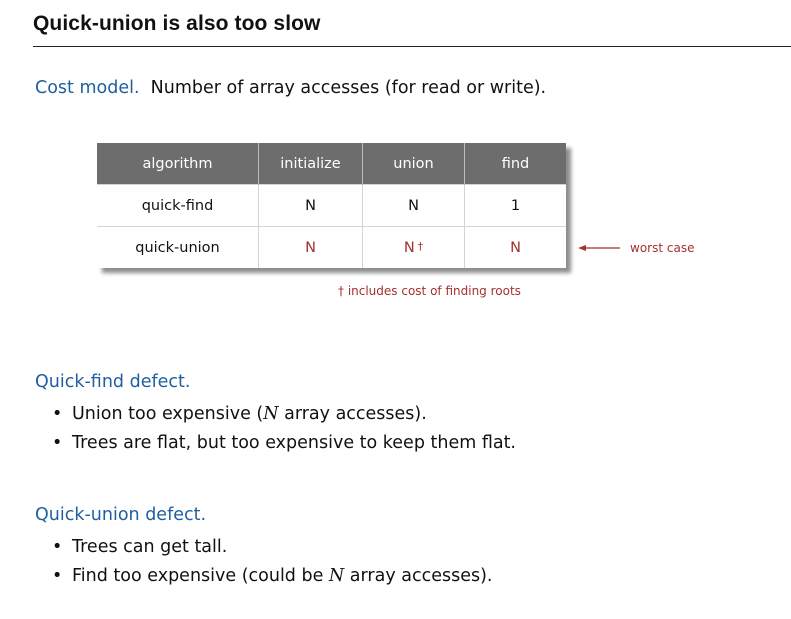 The image size is (791, 619). I want to click on table-row: quick-union N N † N, so click(331, 247).